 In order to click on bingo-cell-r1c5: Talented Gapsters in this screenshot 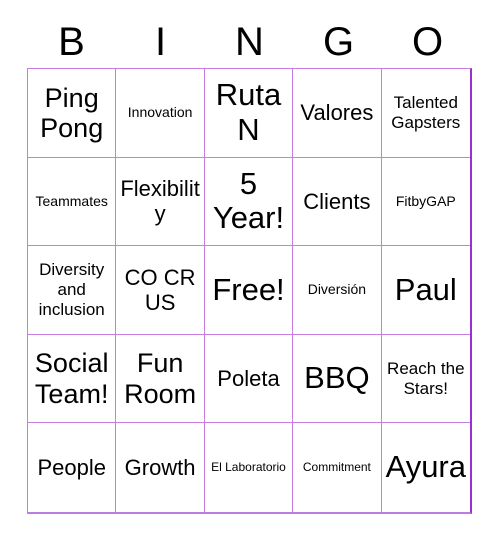, I will do `click(425, 113)`.